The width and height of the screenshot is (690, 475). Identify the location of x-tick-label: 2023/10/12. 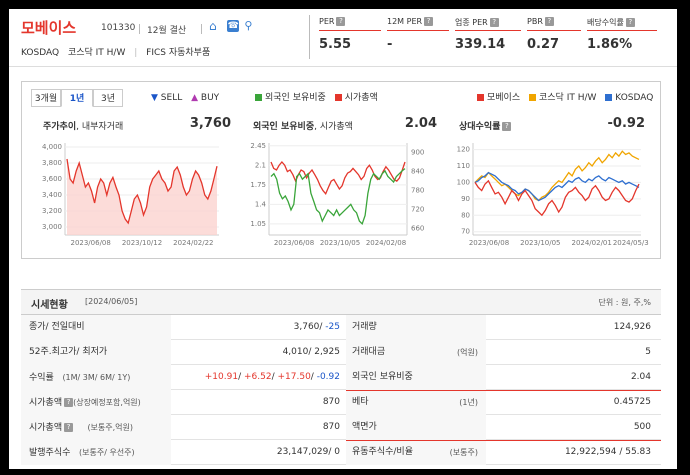
(142, 243).